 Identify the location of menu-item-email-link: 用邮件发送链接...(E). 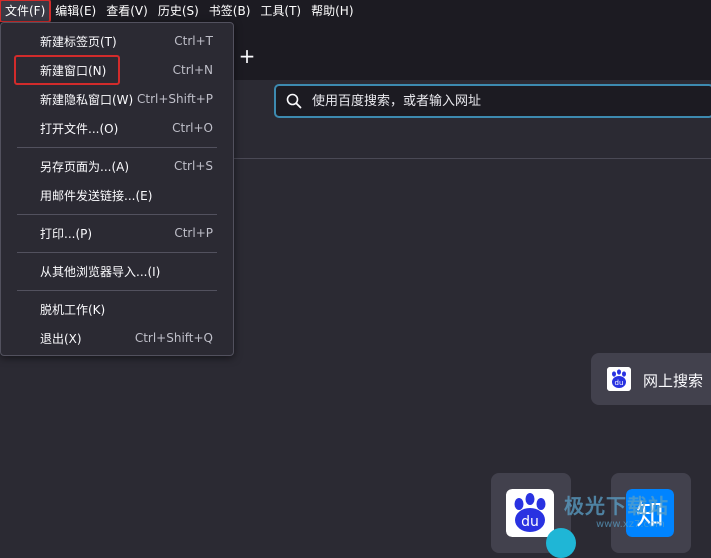
(117, 195).